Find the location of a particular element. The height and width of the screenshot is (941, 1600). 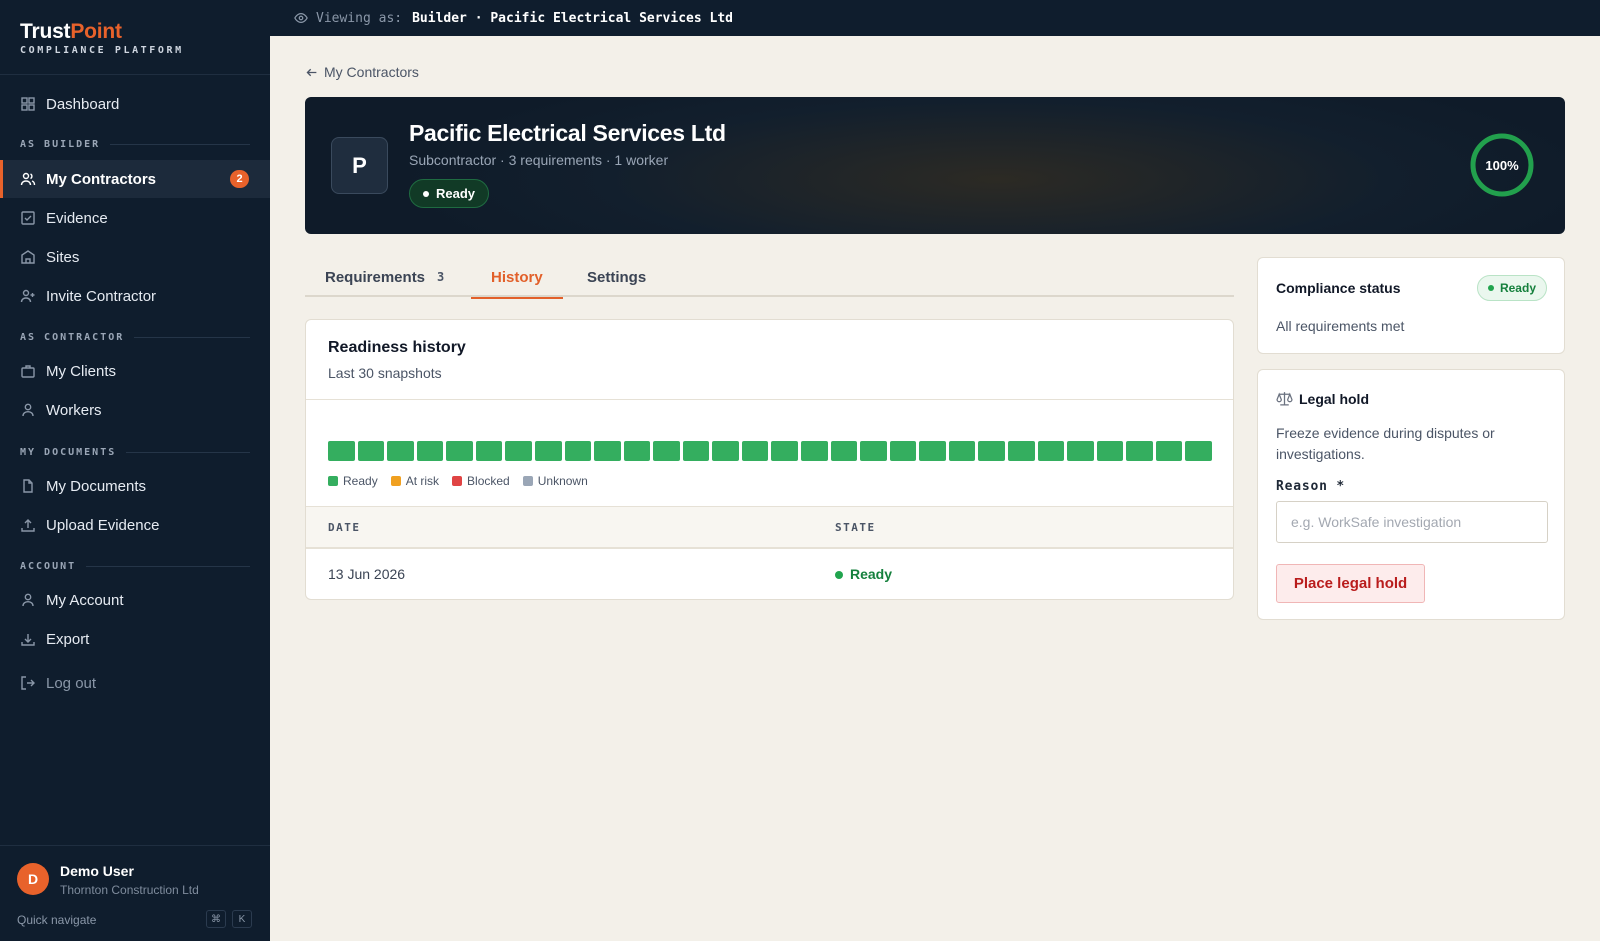

users-icon is located at coordinates (28, 179).